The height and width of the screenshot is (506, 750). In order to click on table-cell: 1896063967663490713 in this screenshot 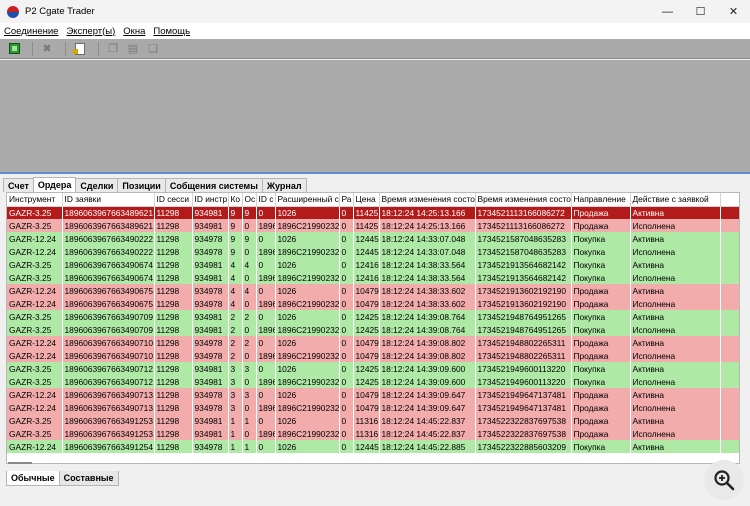, I will do `click(108, 394)`.